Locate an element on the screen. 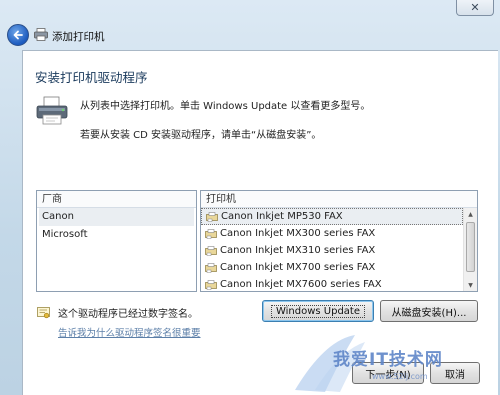 The height and width of the screenshot is (395, 500). scroll-down-icon: ▼ is located at coordinates (470, 285).